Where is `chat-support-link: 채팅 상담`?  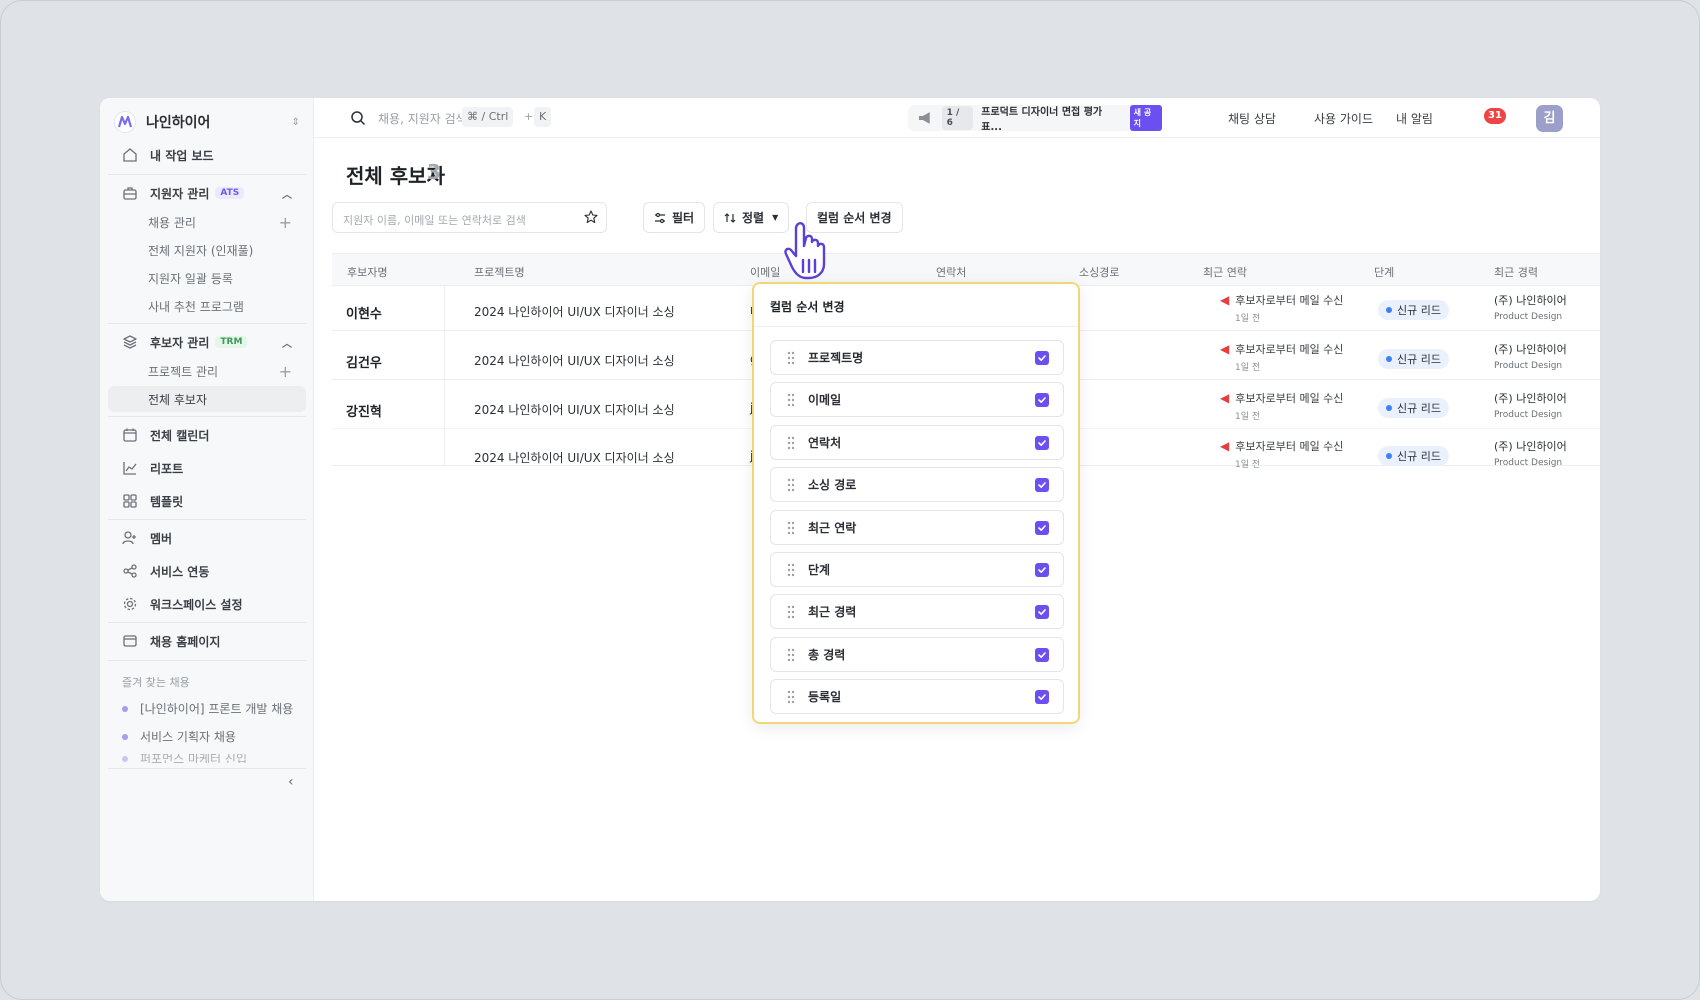 chat-support-link: 채팅 상담 is located at coordinates (1252, 118).